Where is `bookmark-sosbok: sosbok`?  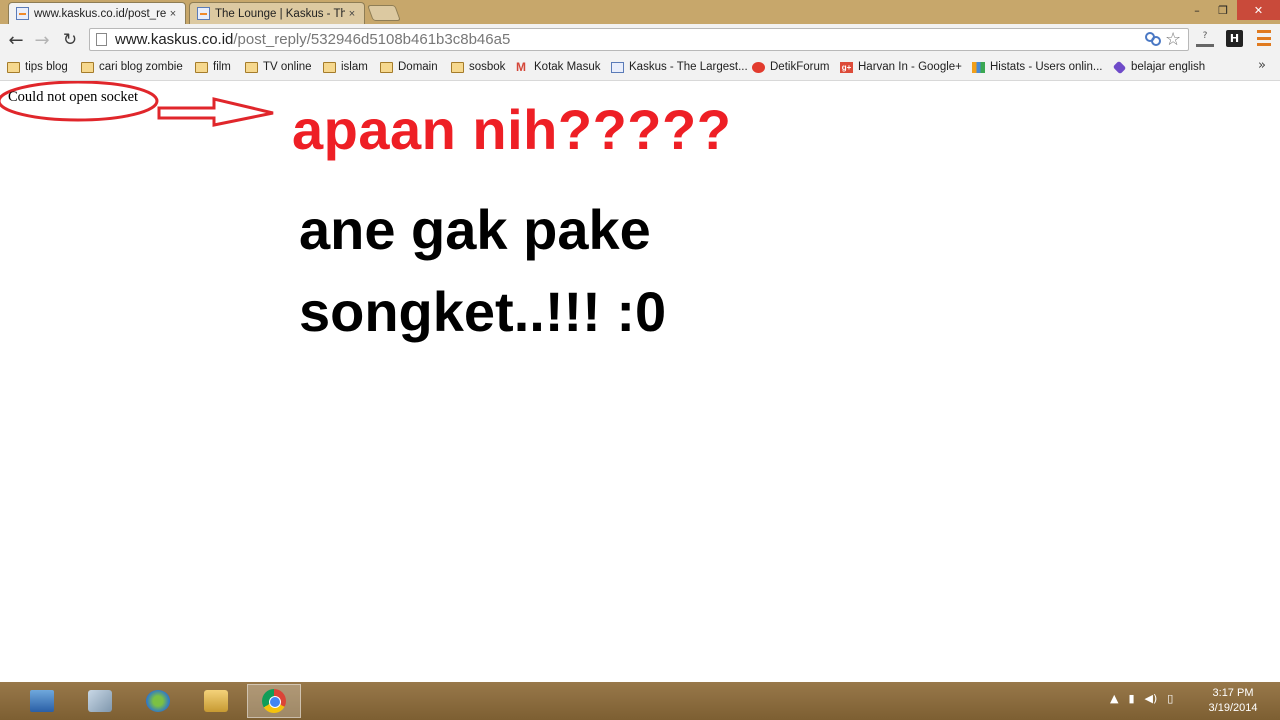
bookmark-sosbok: sosbok is located at coordinates (478, 67).